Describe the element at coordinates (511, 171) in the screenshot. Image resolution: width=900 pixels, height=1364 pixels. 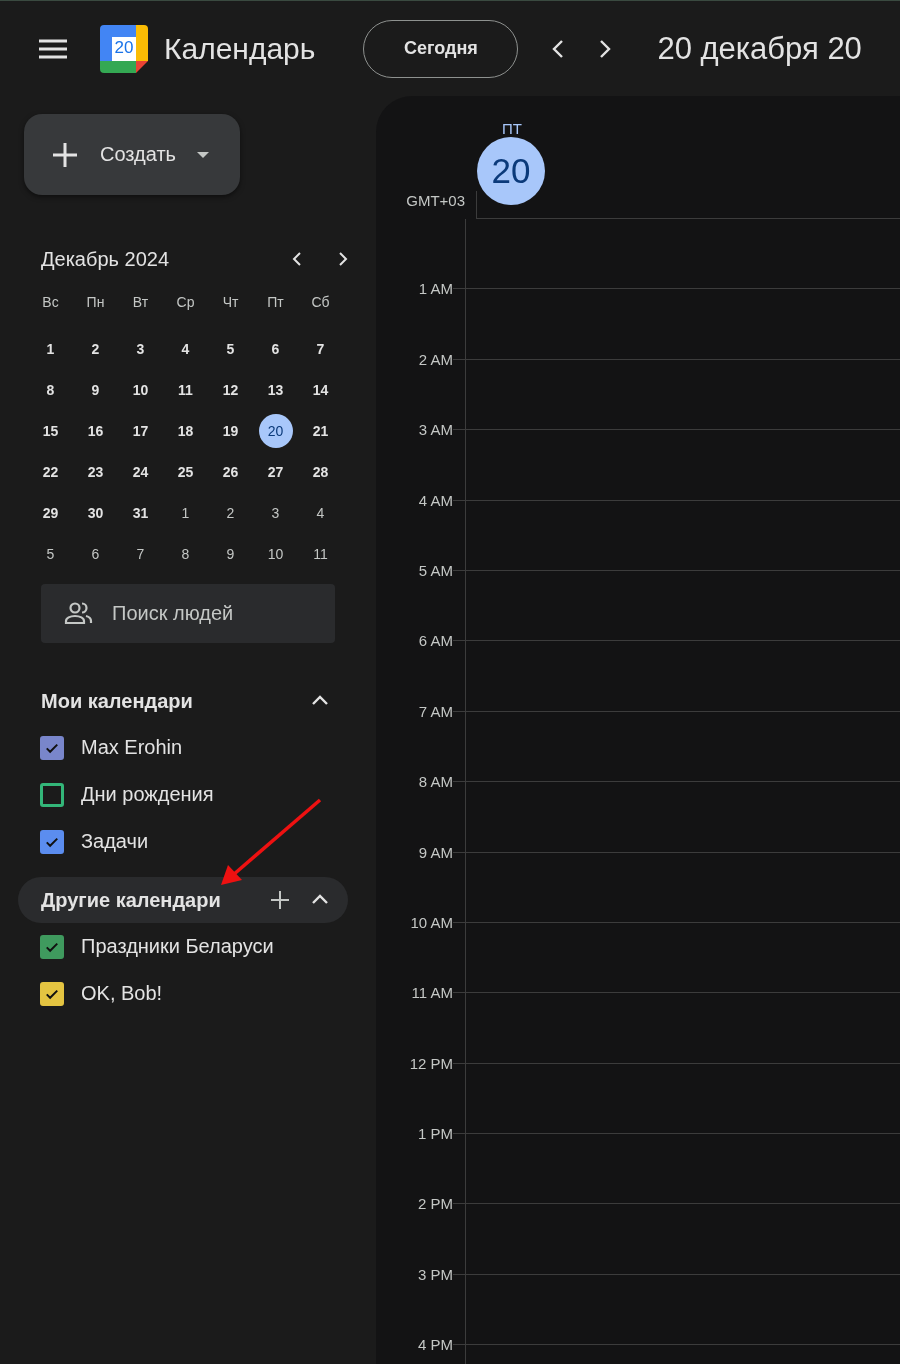
I see `day-number: 20` at that location.